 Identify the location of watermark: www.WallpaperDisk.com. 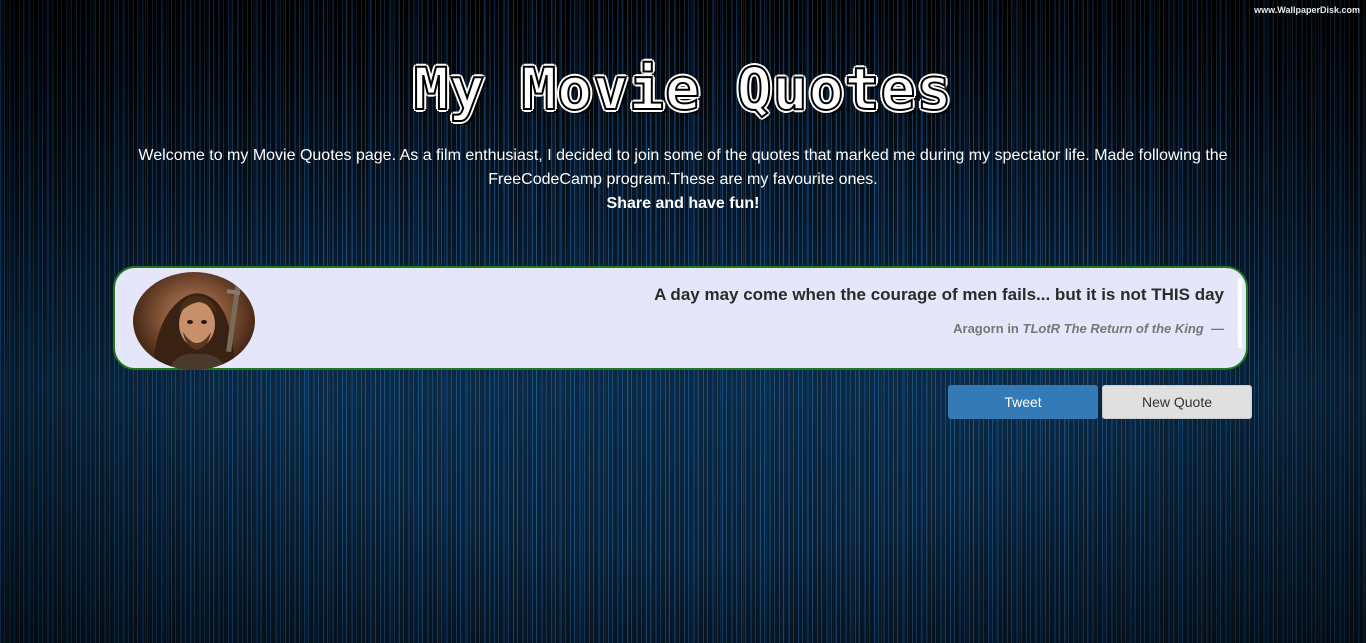
(1307, 10).